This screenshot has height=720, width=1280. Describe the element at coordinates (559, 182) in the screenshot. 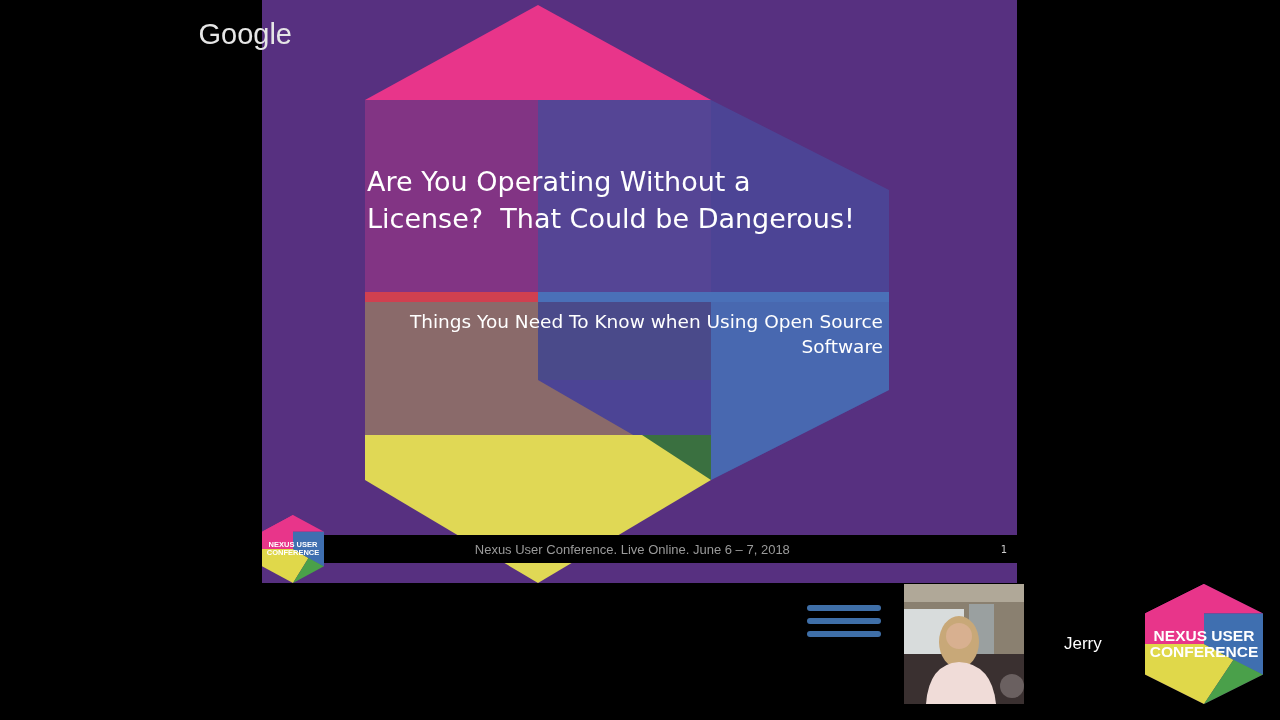

I see `slide-title: Are You Operating Without a` at that location.